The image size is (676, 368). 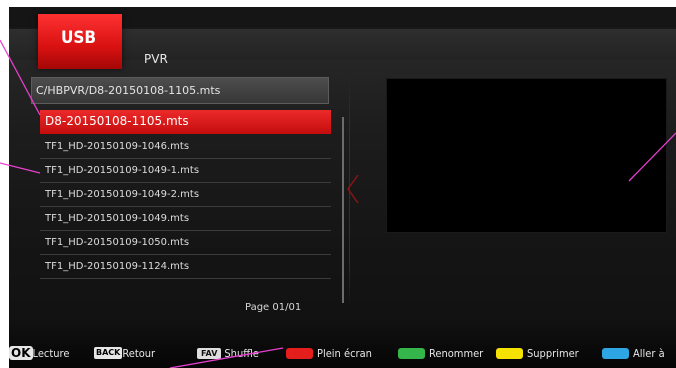 I want to click on file-name: TF1_HD-20150109-1050.mts, so click(x=117, y=242).